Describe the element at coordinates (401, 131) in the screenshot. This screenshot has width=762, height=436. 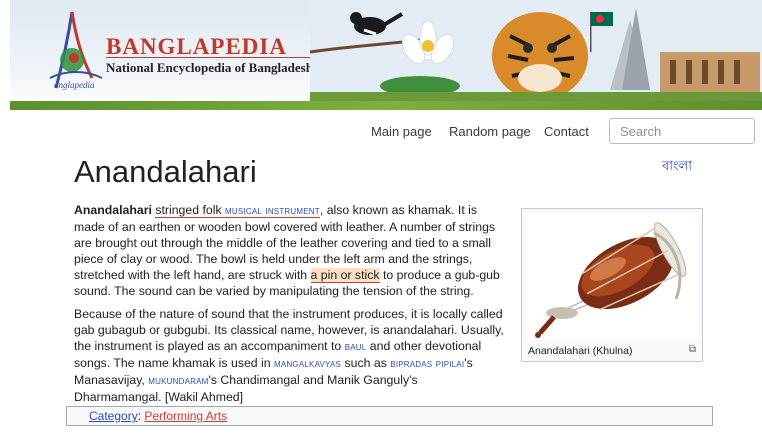
I see `nav-main-page: Main page` at that location.